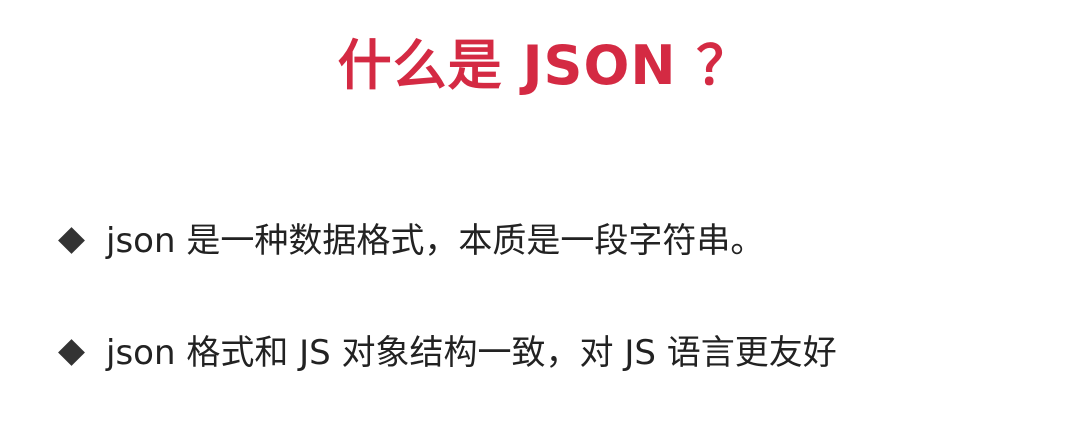  I want to click on bullet-item: json 格式和 JS 对象结构一致，对 JS 语言更友好, so click(447, 353).